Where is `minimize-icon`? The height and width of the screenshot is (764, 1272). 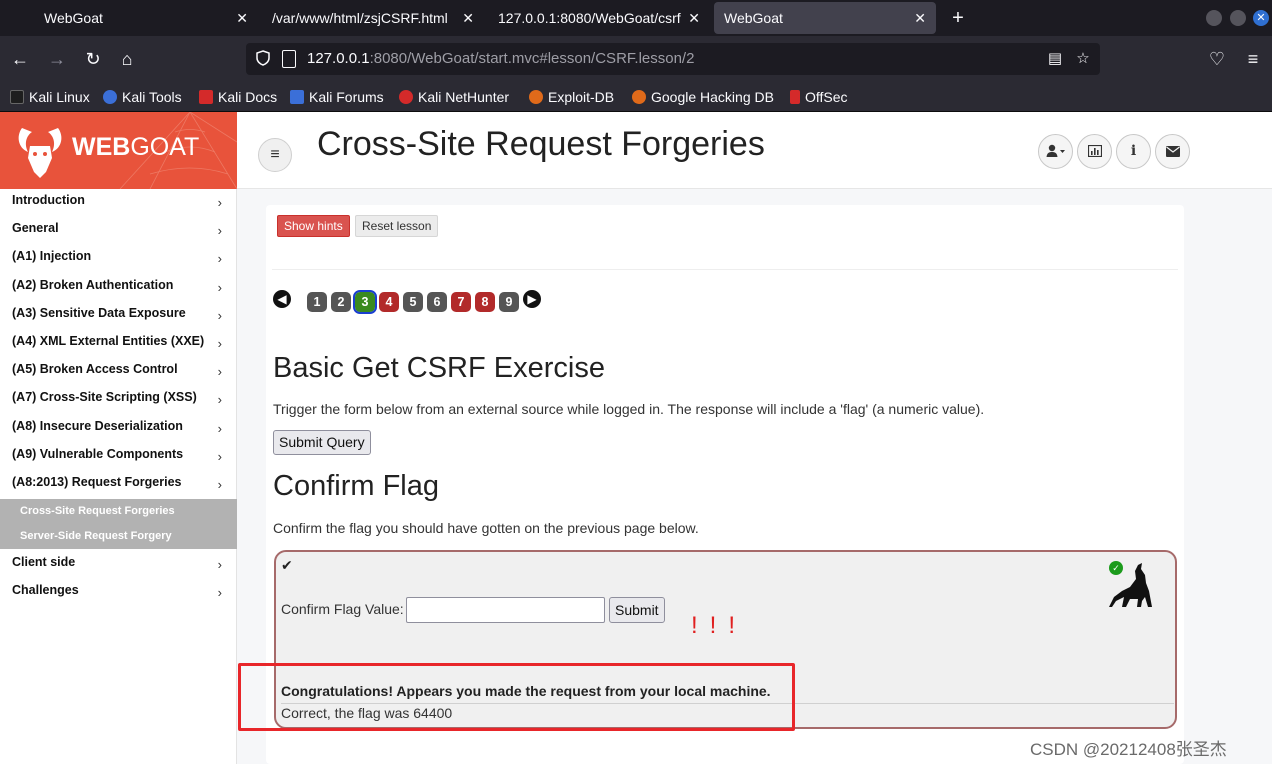
minimize-icon is located at coordinates (1214, 18).